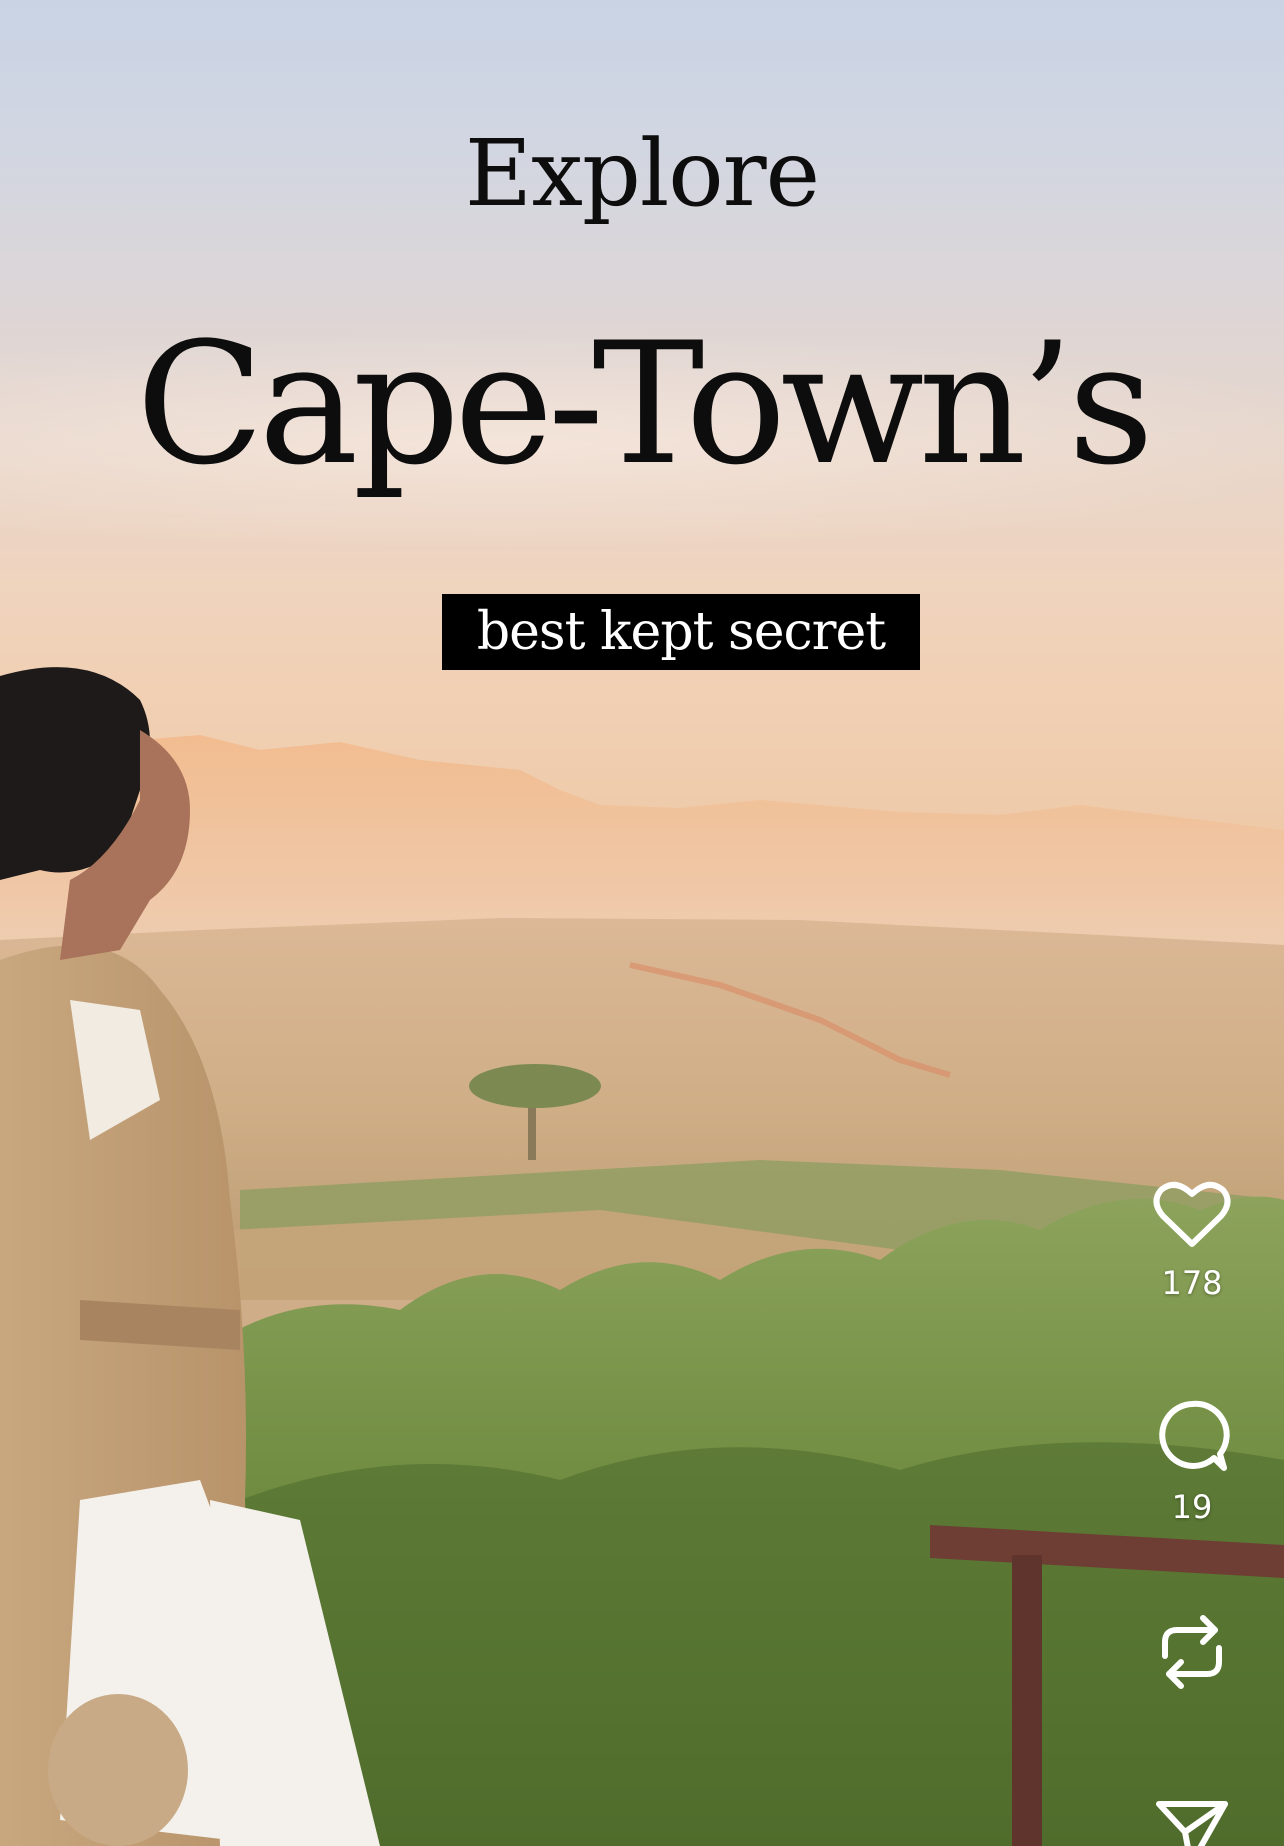  I want to click on tagline-text: best kept secret, so click(681, 632).